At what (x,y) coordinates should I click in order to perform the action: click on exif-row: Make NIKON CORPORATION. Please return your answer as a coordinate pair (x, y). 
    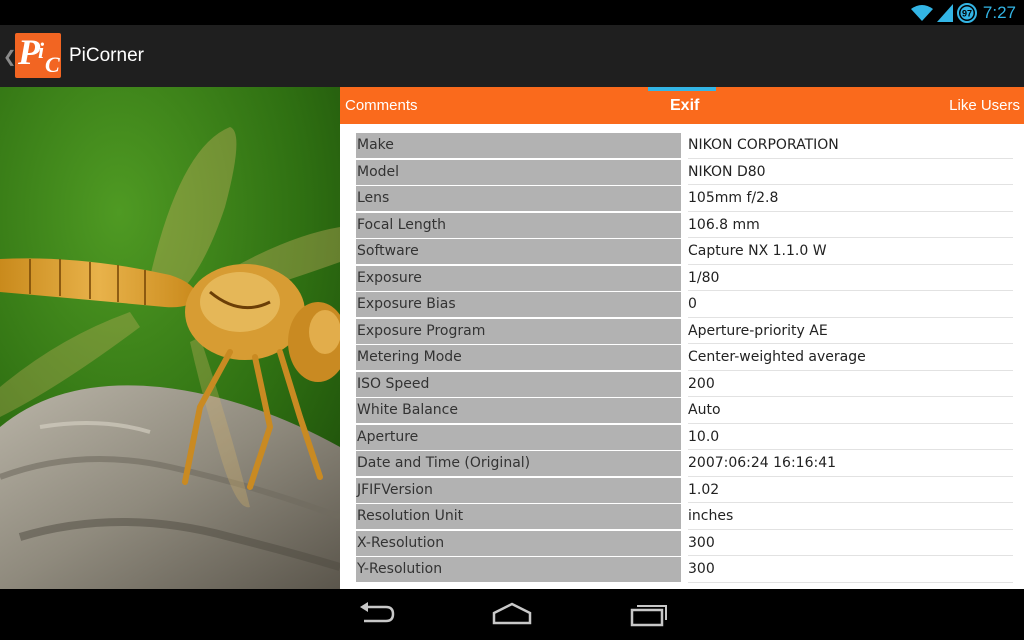
    Looking at the image, I should click on (684, 146).